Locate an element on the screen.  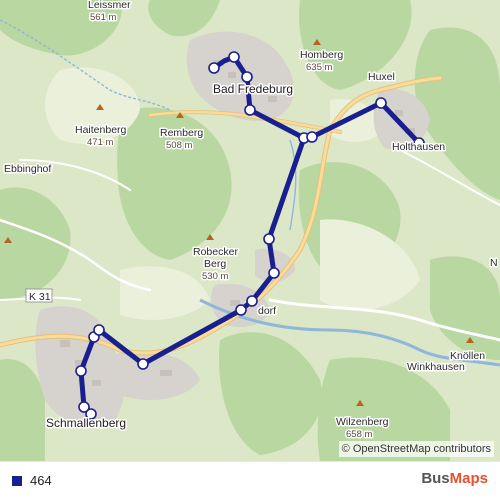
elevation-label-leissmer: 561 m is located at coordinates (103, 17).